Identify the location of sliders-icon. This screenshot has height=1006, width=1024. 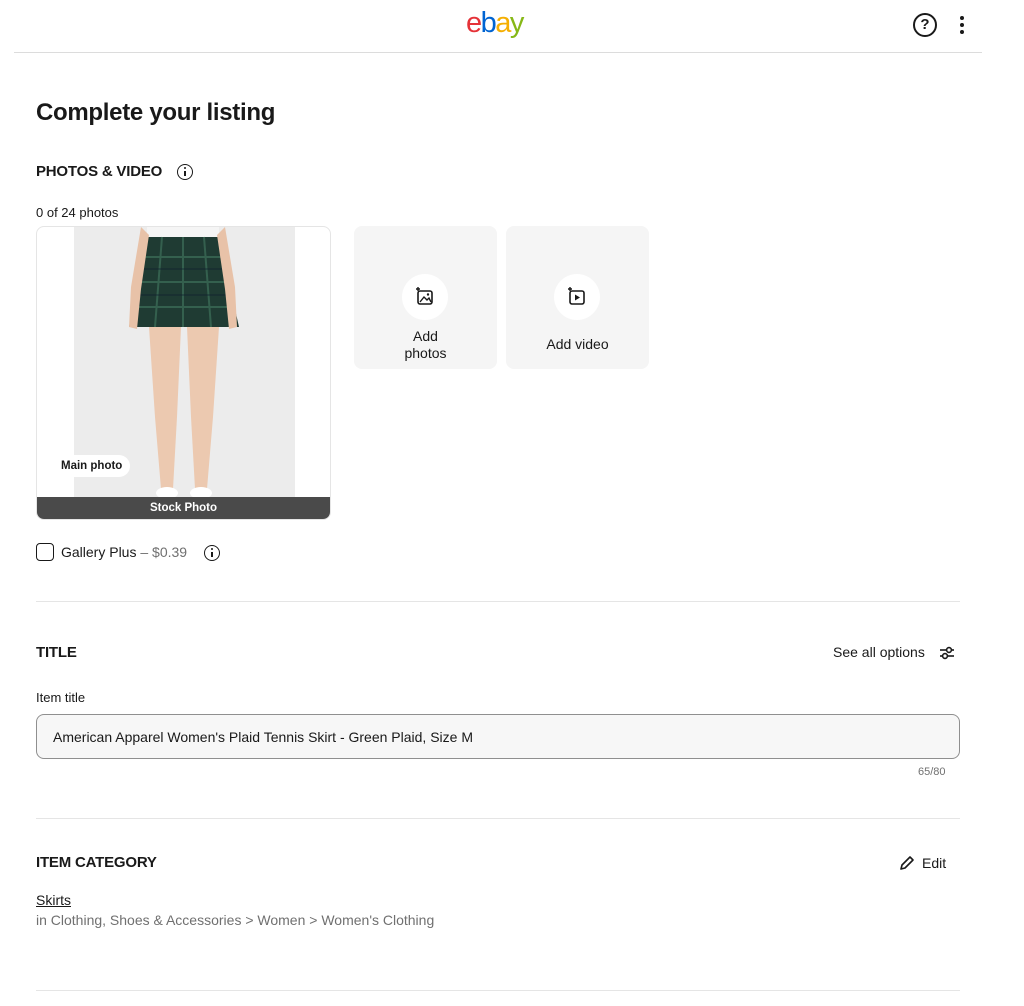
(947, 653).